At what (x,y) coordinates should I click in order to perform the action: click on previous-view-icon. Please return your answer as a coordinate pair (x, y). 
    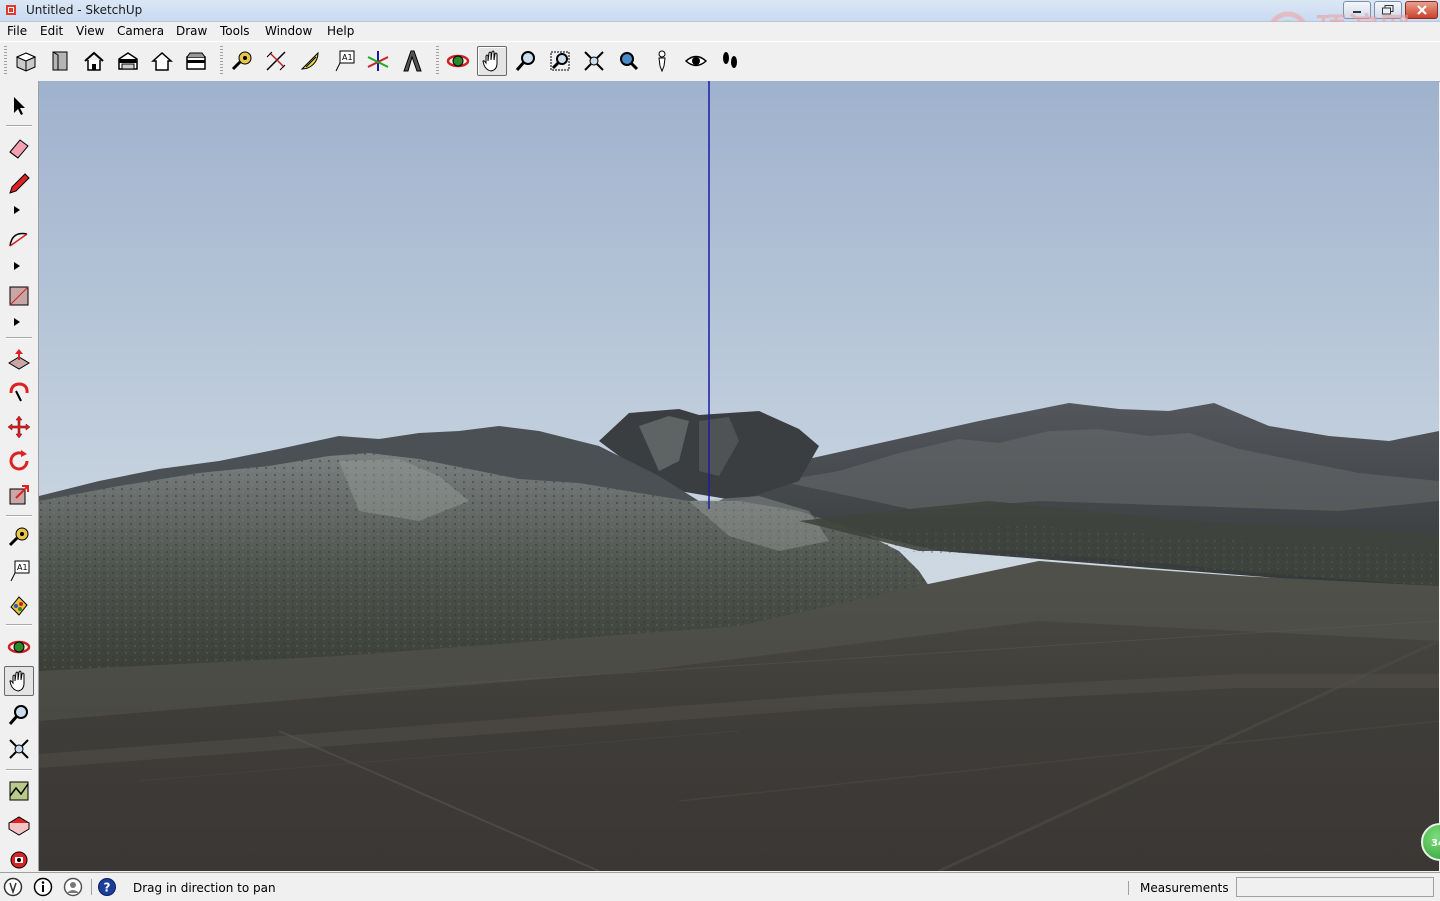
    Looking at the image, I should click on (629, 61).